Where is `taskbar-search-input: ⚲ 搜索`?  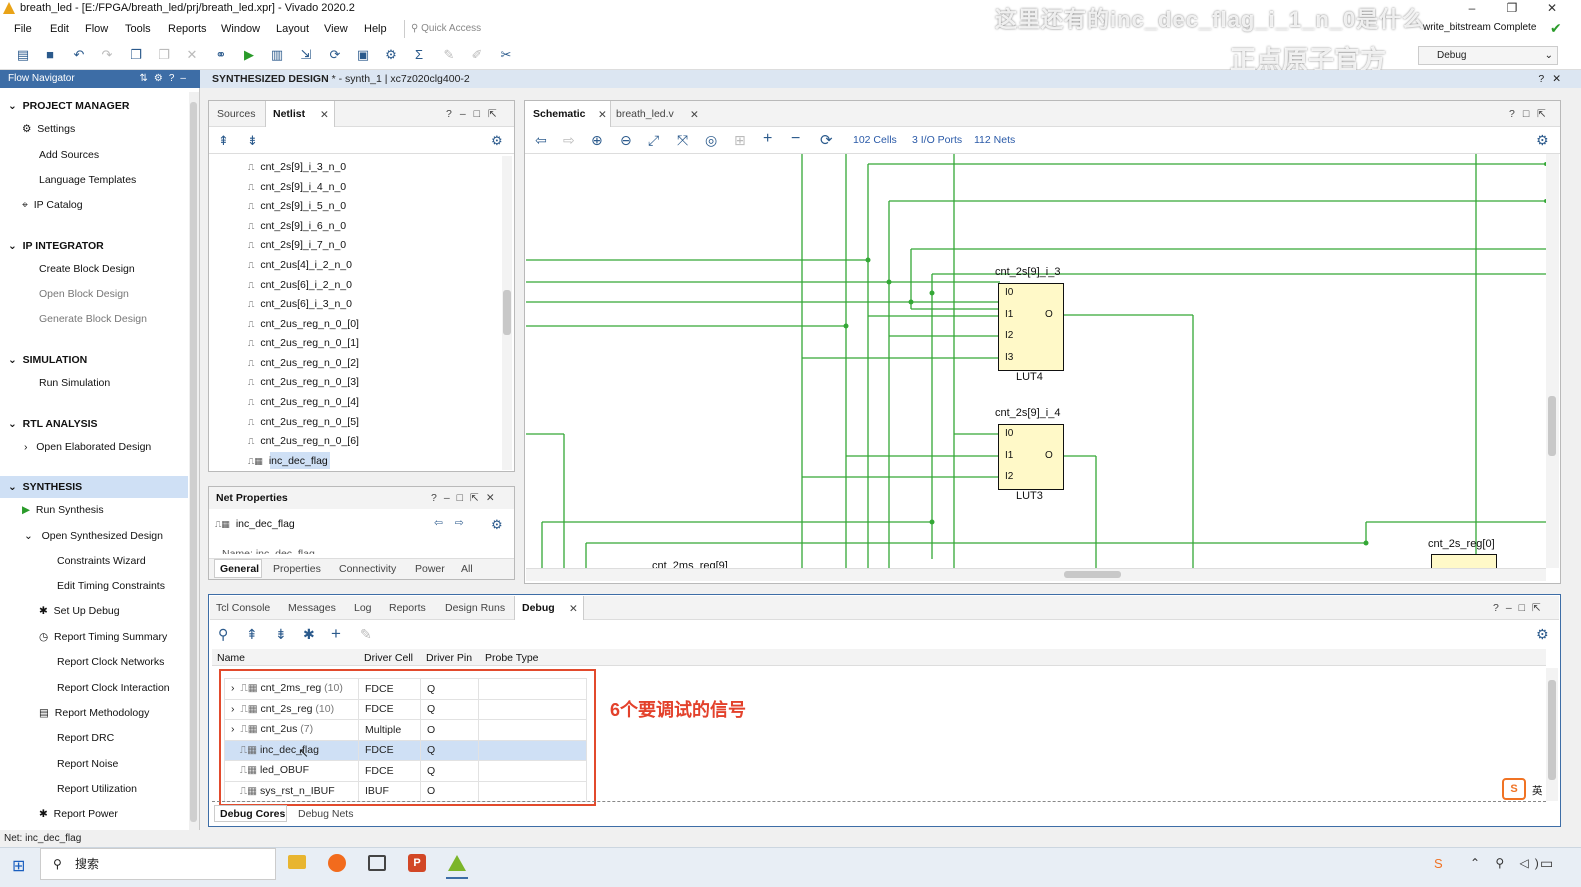
taskbar-search-input: ⚲ 搜索 is located at coordinates (158, 864).